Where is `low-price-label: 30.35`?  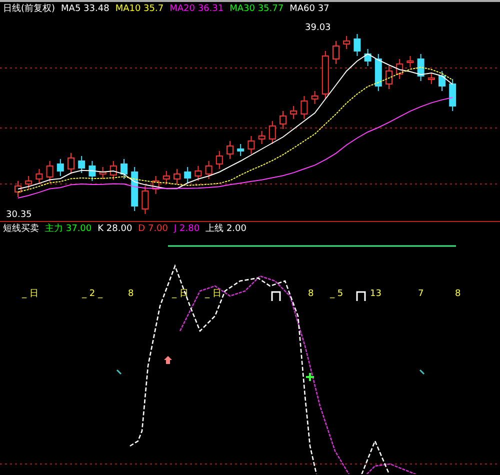
low-price-label: 30.35 is located at coordinates (19, 215).